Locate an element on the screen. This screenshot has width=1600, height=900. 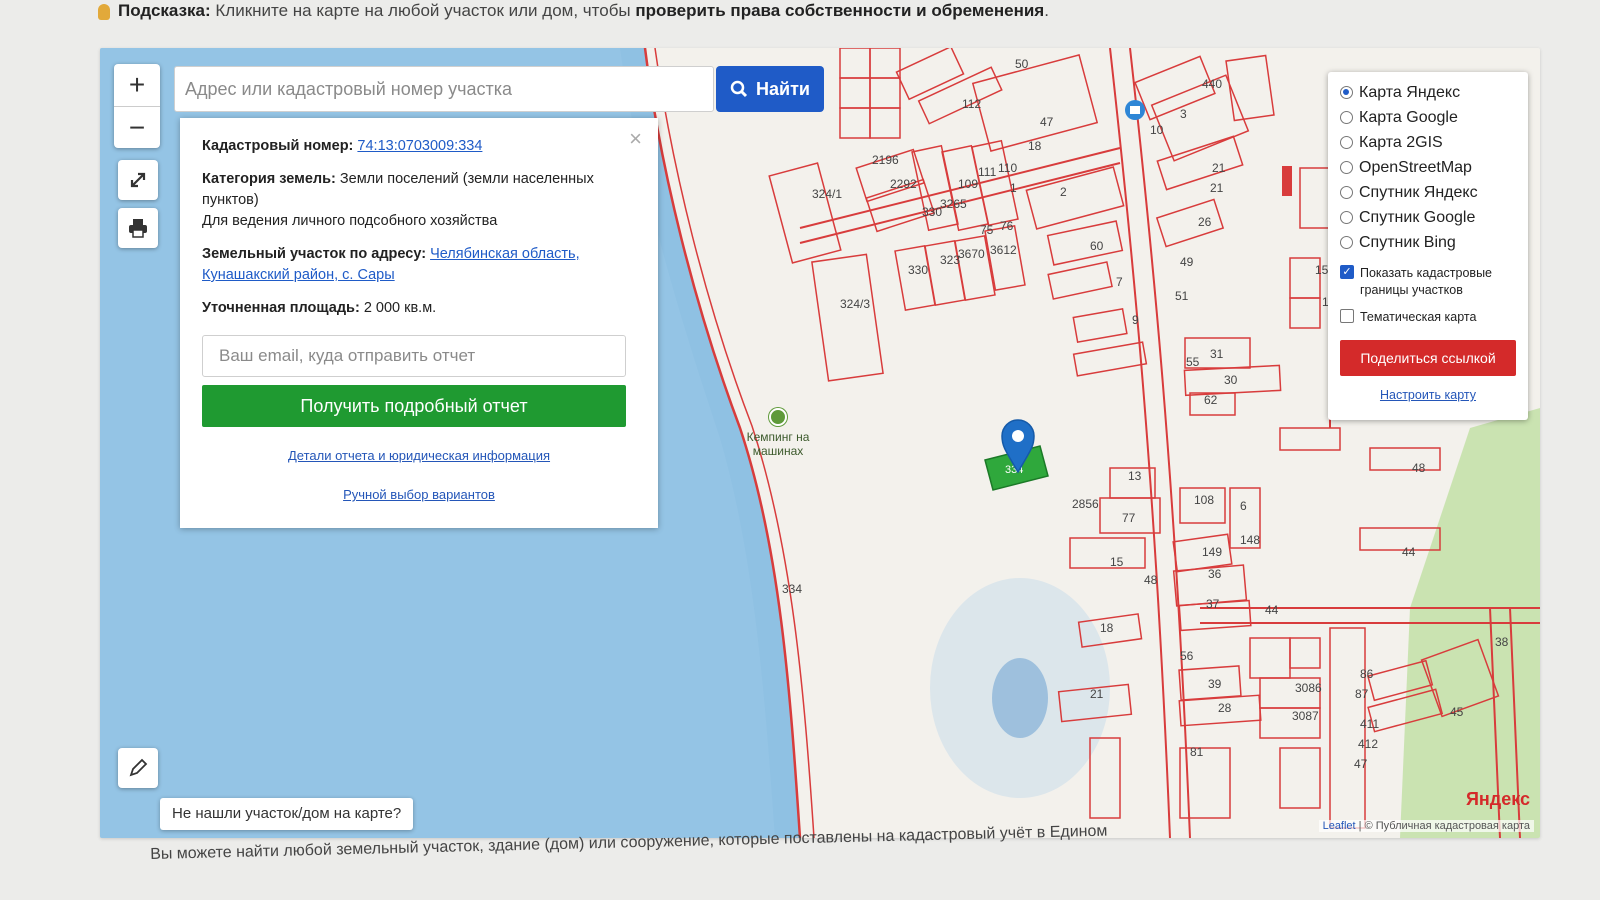
not-found-button: Не нашли участок/дом на карте? is located at coordinates (287, 814).